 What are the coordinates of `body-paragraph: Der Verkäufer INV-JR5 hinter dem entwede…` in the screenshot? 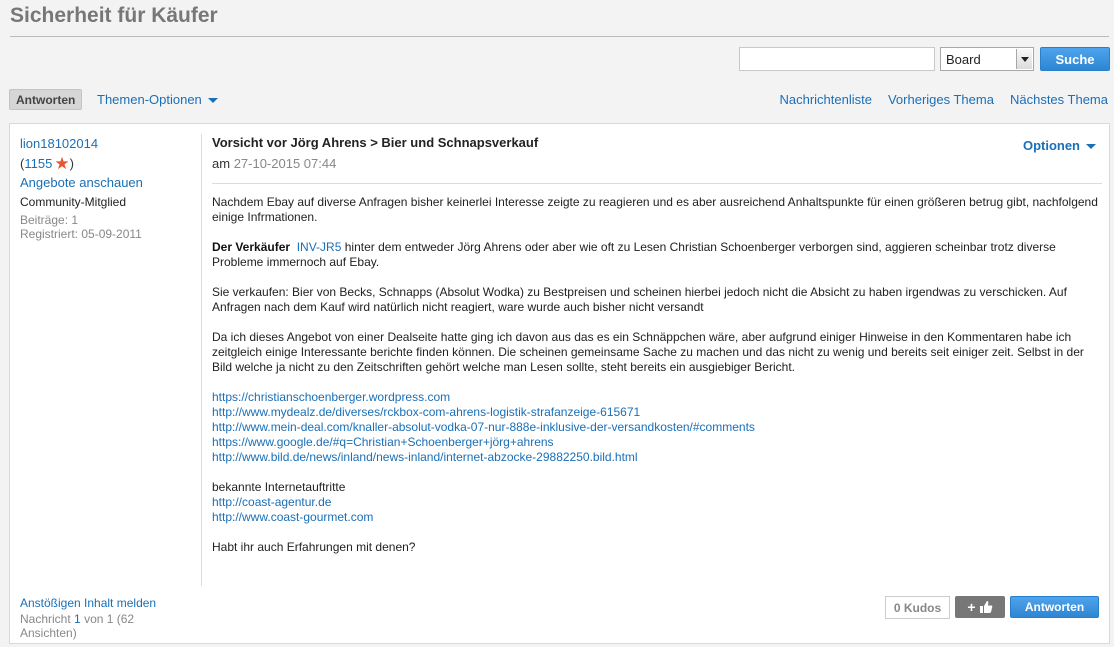 It's located at (634, 254).